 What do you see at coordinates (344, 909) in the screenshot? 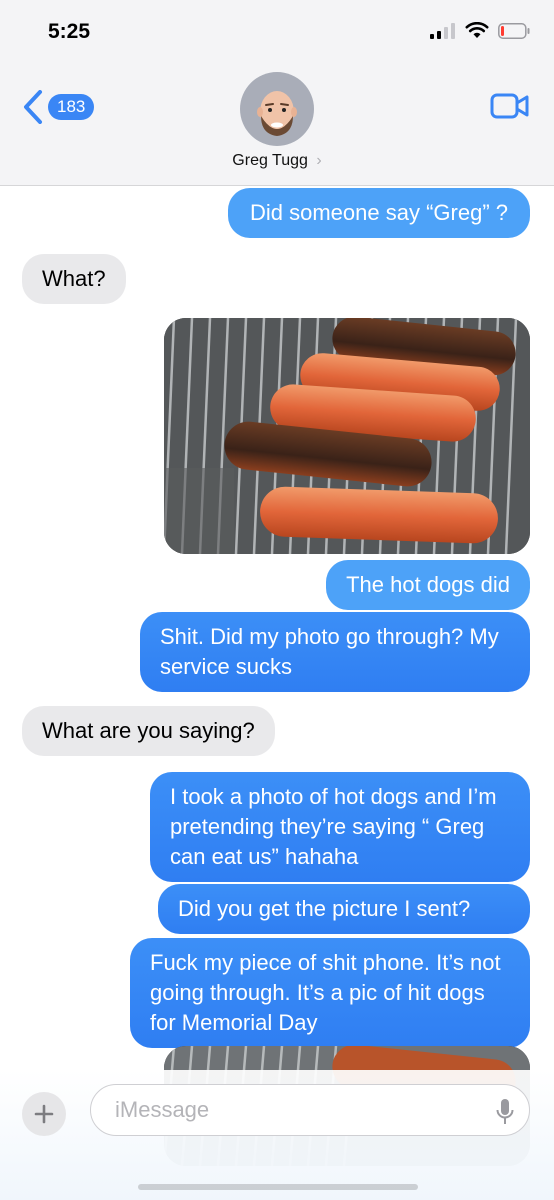
I see `message-bubble-sent: Did you get the picture I sent?` at bounding box center [344, 909].